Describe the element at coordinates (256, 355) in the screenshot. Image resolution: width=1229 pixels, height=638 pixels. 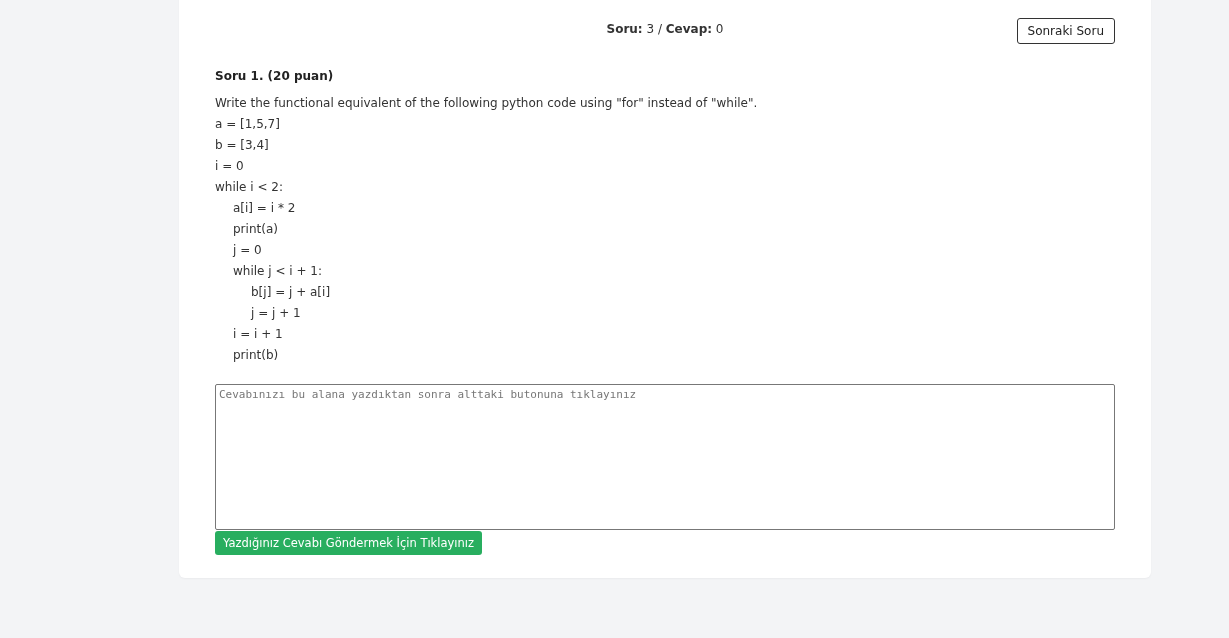
I see `code-line: print(b)` at that location.